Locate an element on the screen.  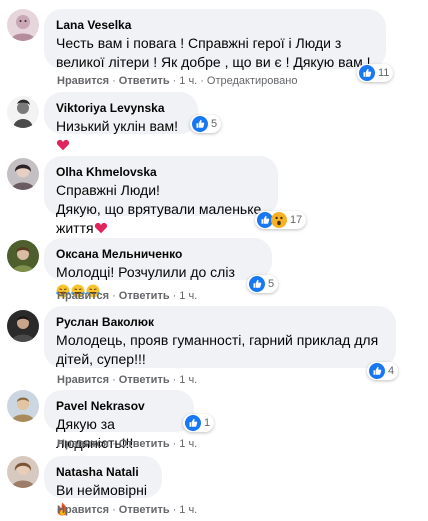
comment-actions: Нравится · Ответить · 1 ч. · Отредактировано is located at coordinates (177, 81).